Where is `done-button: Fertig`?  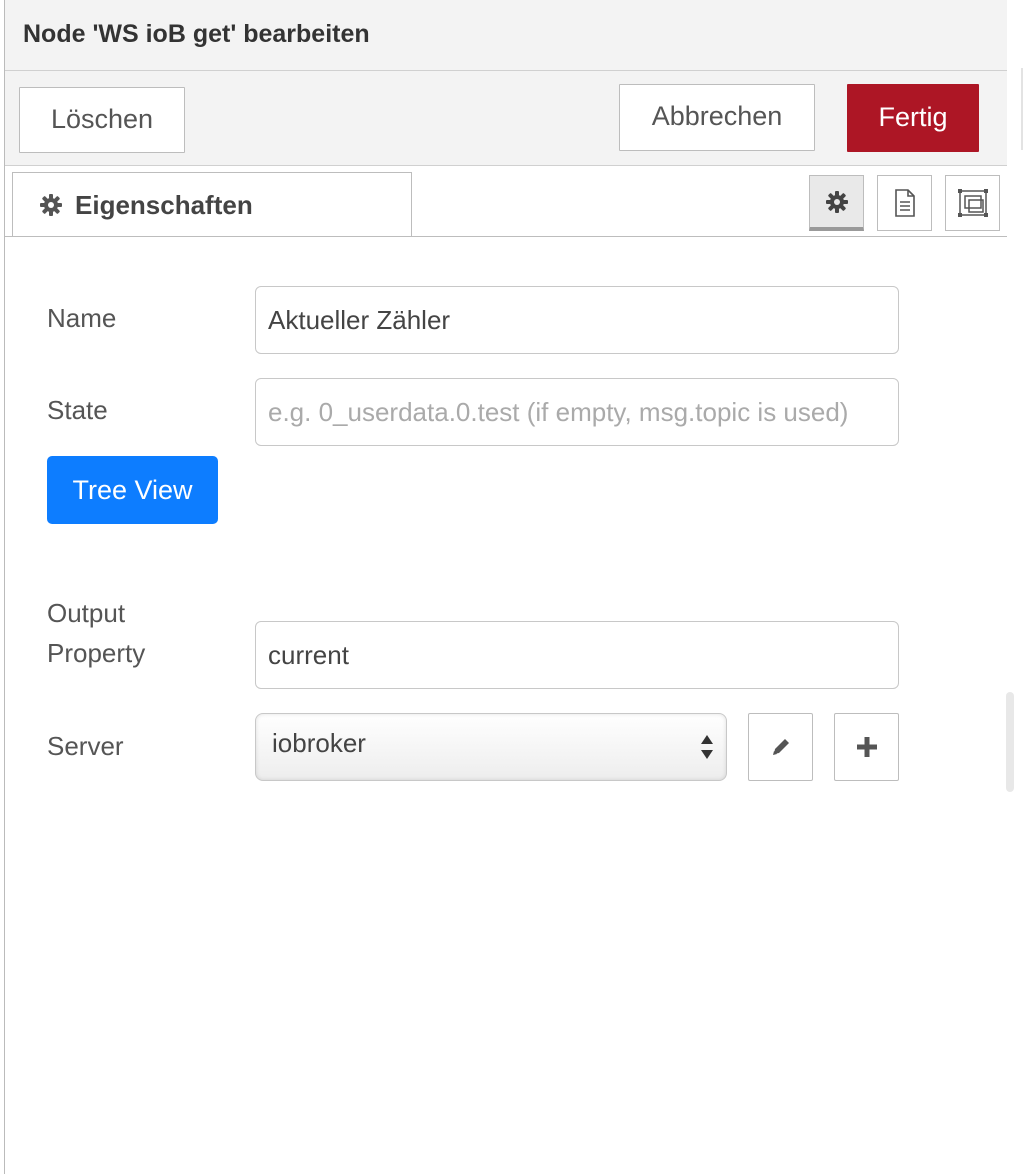
done-button: Fertig is located at coordinates (913, 118).